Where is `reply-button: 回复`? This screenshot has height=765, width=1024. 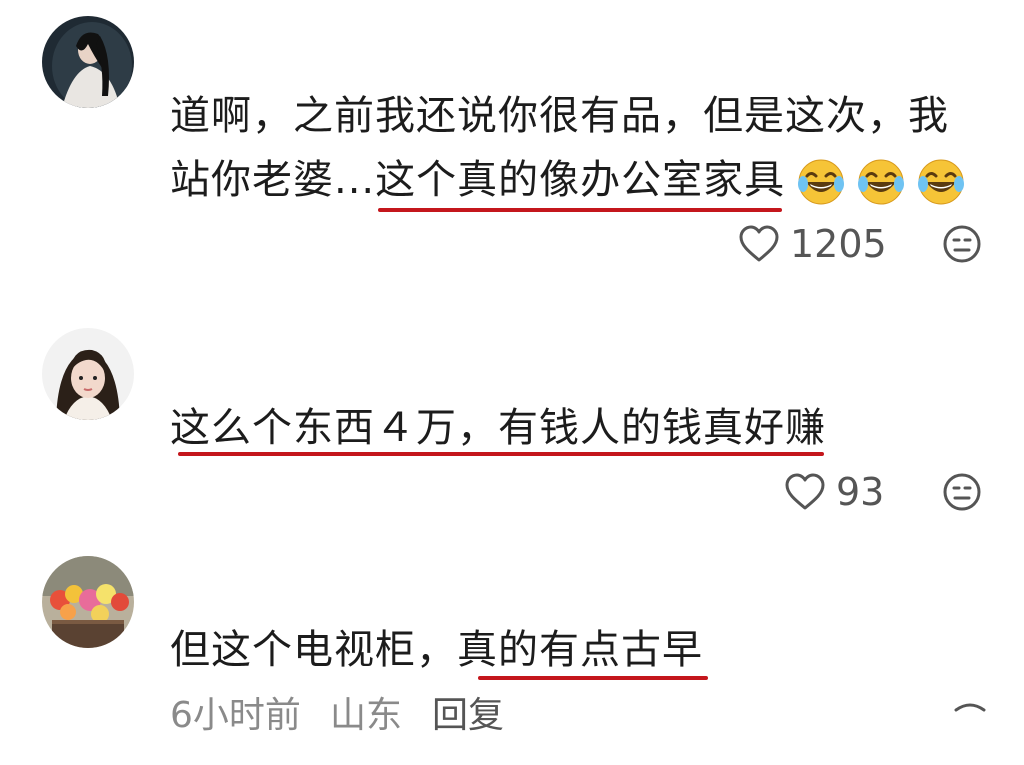 reply-button: 回复 is located at coordinates (468, 716).